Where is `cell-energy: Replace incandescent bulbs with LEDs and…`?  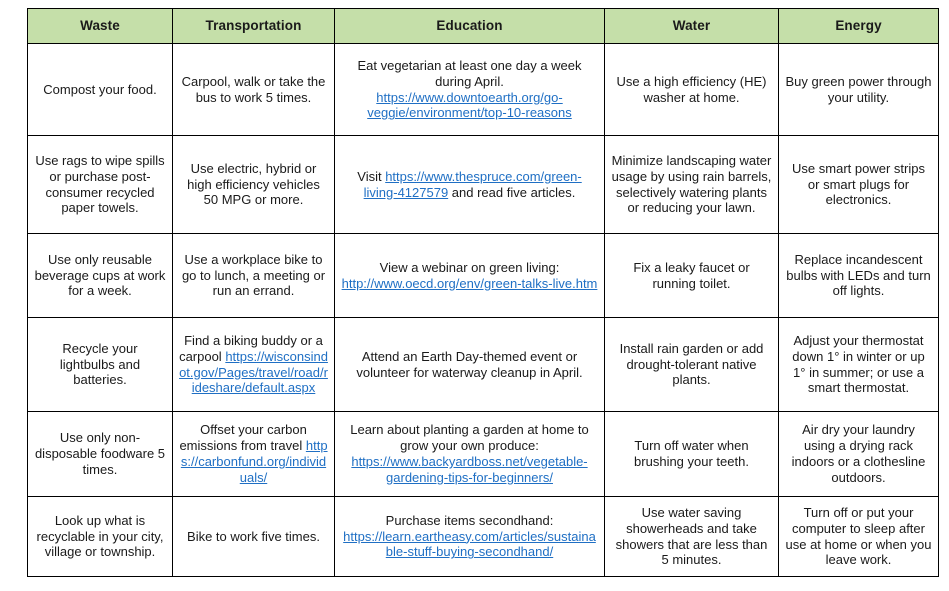
cell-energy: Replace incandescent bulbs with LEDs and… is located at coordinates (858, 275).